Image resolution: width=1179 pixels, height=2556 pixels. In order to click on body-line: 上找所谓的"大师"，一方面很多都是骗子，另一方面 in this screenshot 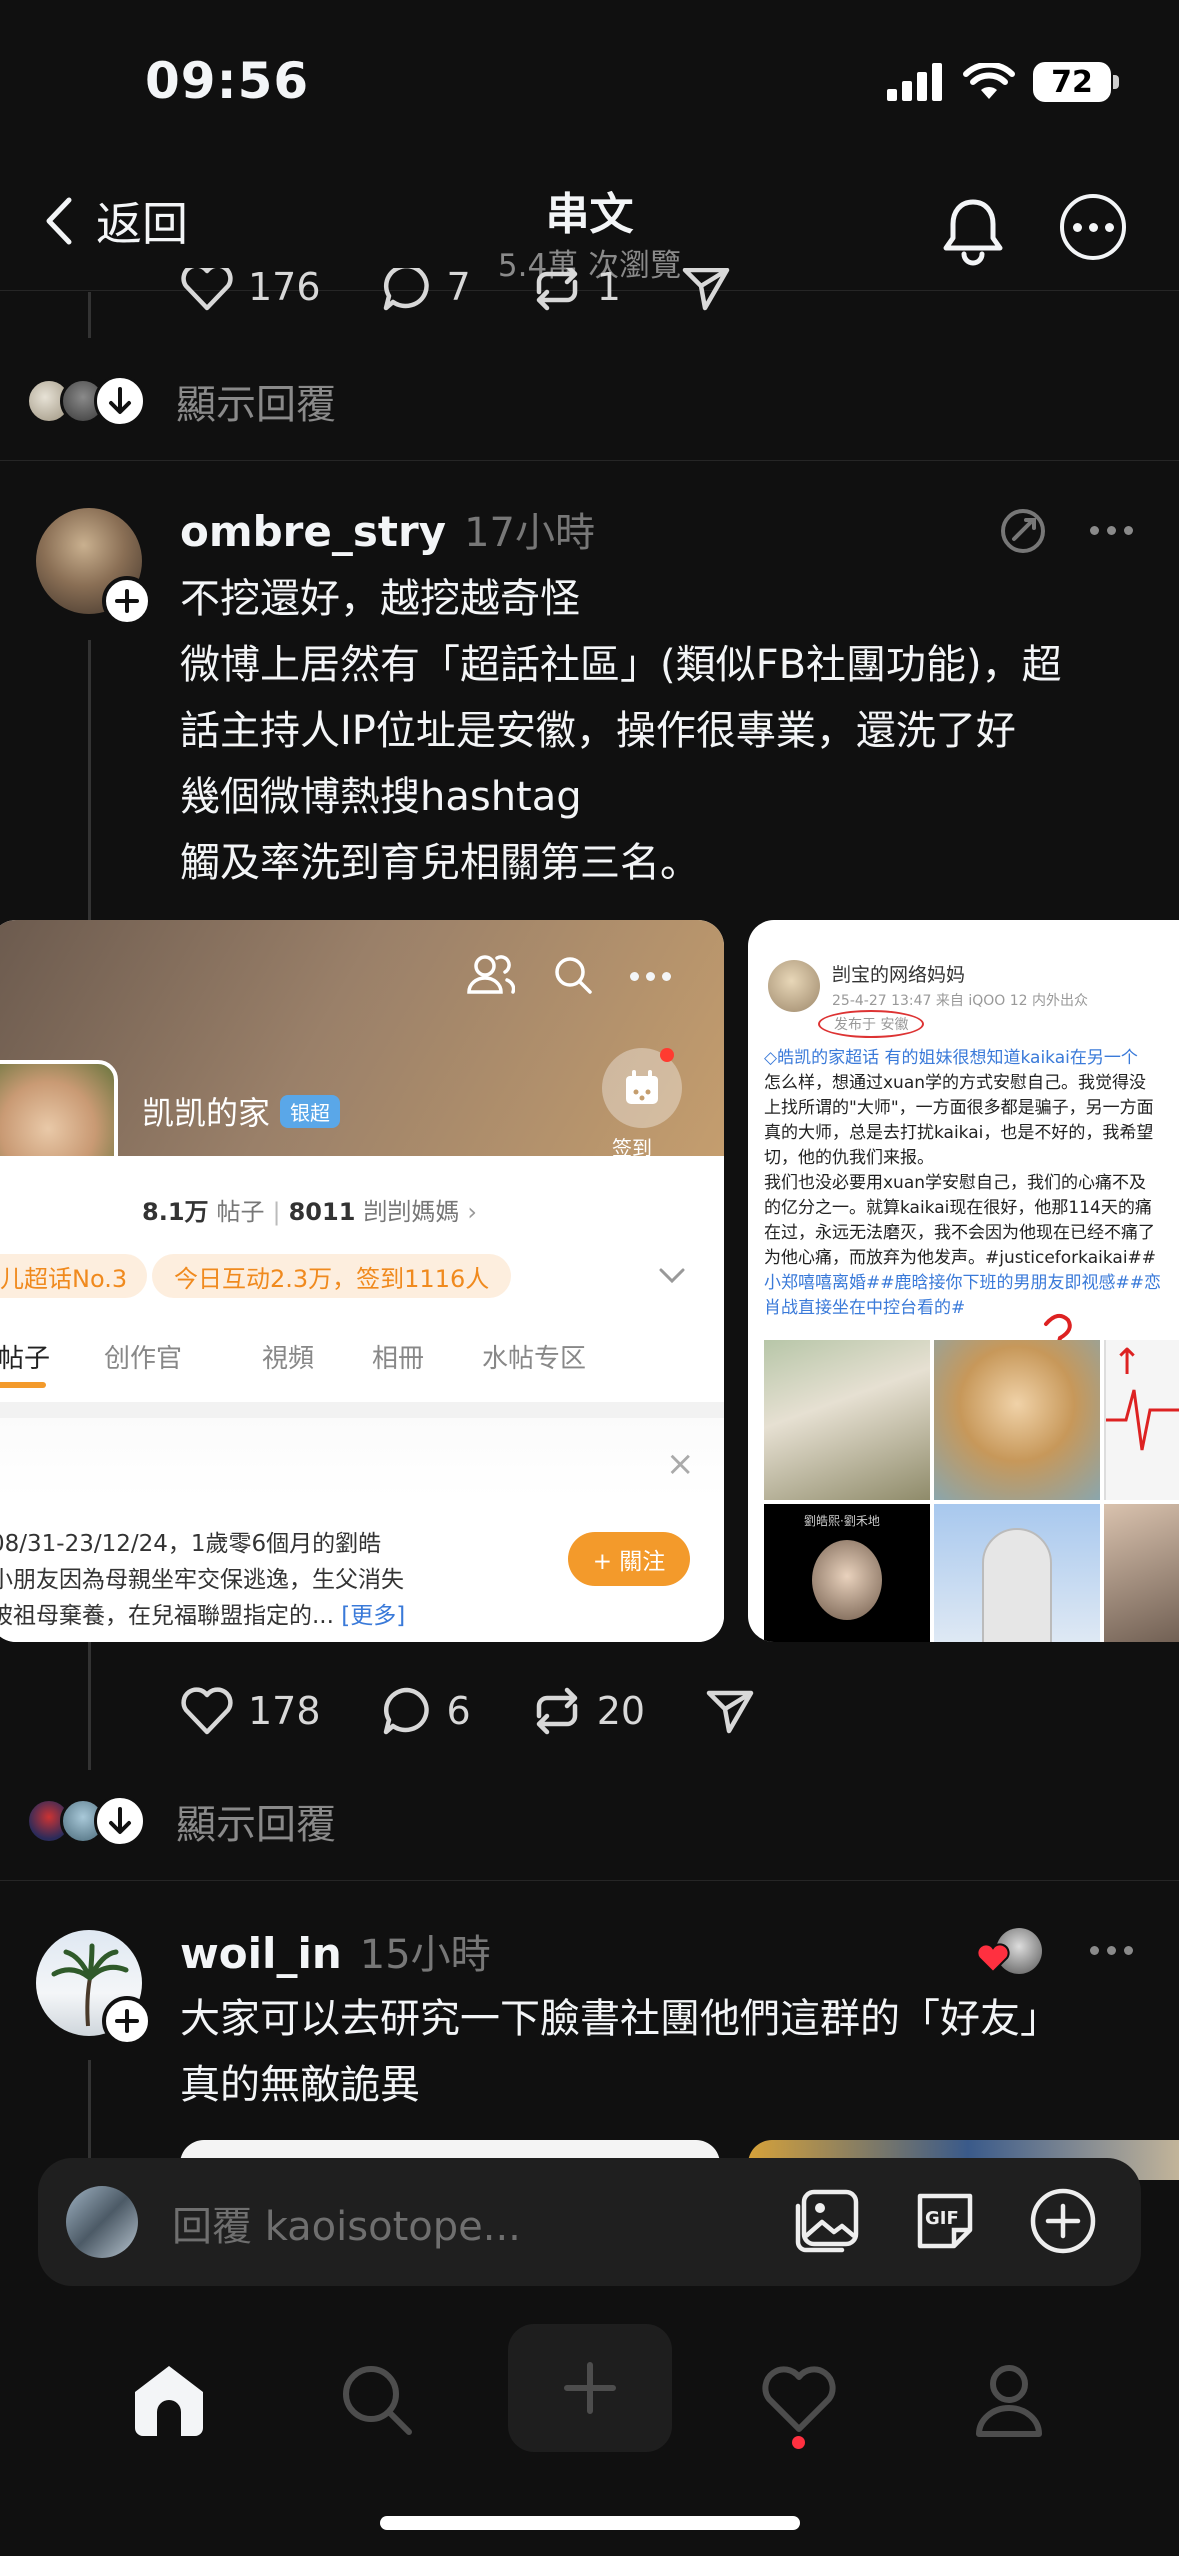, I will do `click(959, 1108)`.